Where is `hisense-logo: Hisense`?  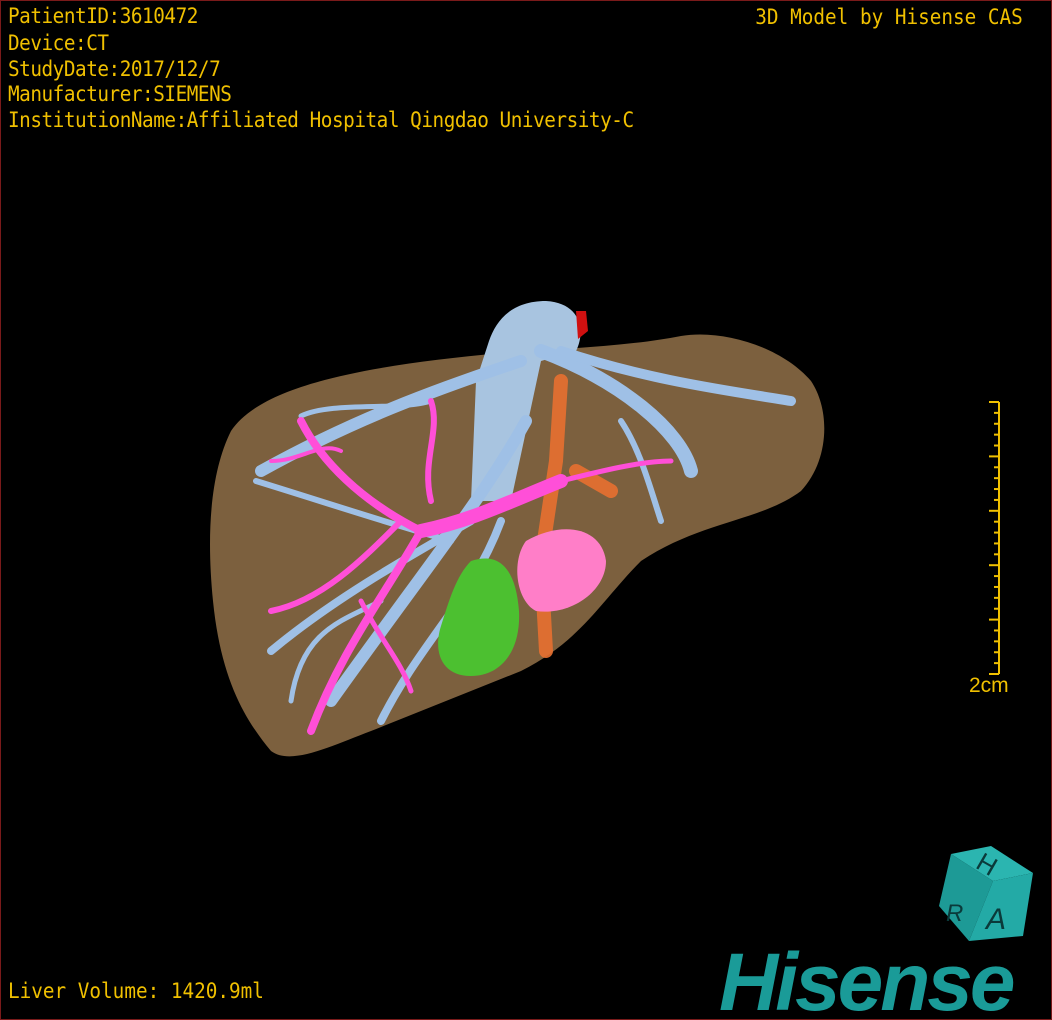 hisense-logo: Hisense is located at coordinates (867, 978).